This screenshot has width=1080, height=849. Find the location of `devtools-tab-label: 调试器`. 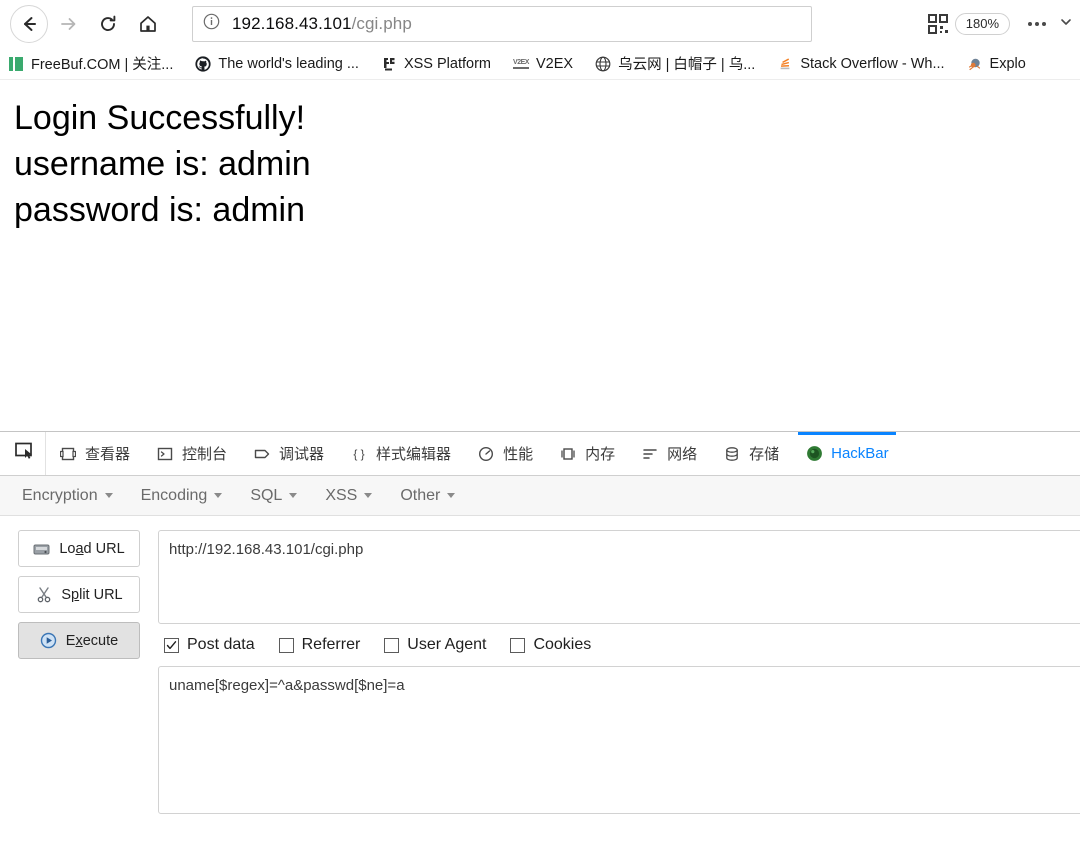

devtools-tab-label: 调试器 is located at coordinates (302, 454).